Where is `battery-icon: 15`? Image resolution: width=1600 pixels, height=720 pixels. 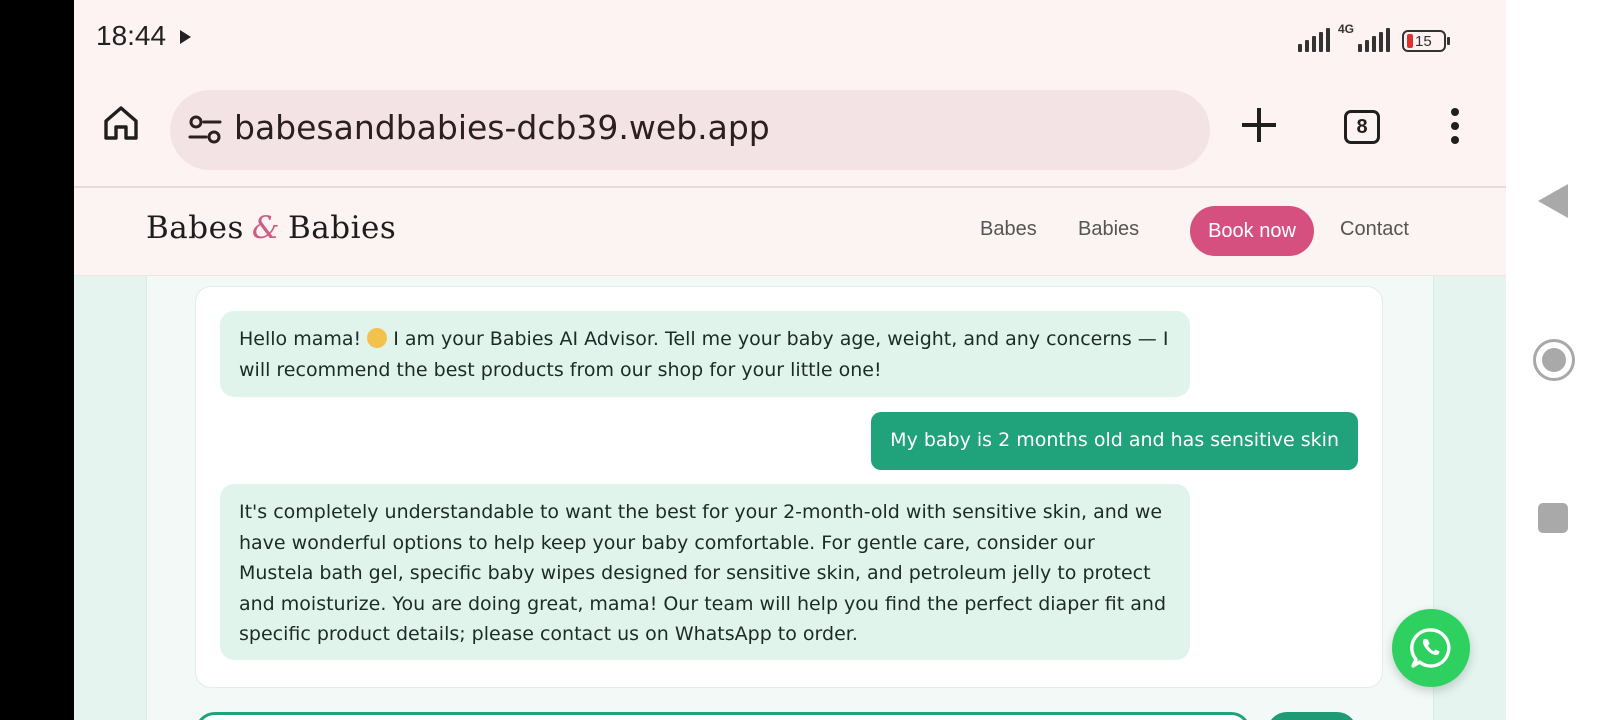 battery-icon: 15 is located at coordinates (1426, 41).